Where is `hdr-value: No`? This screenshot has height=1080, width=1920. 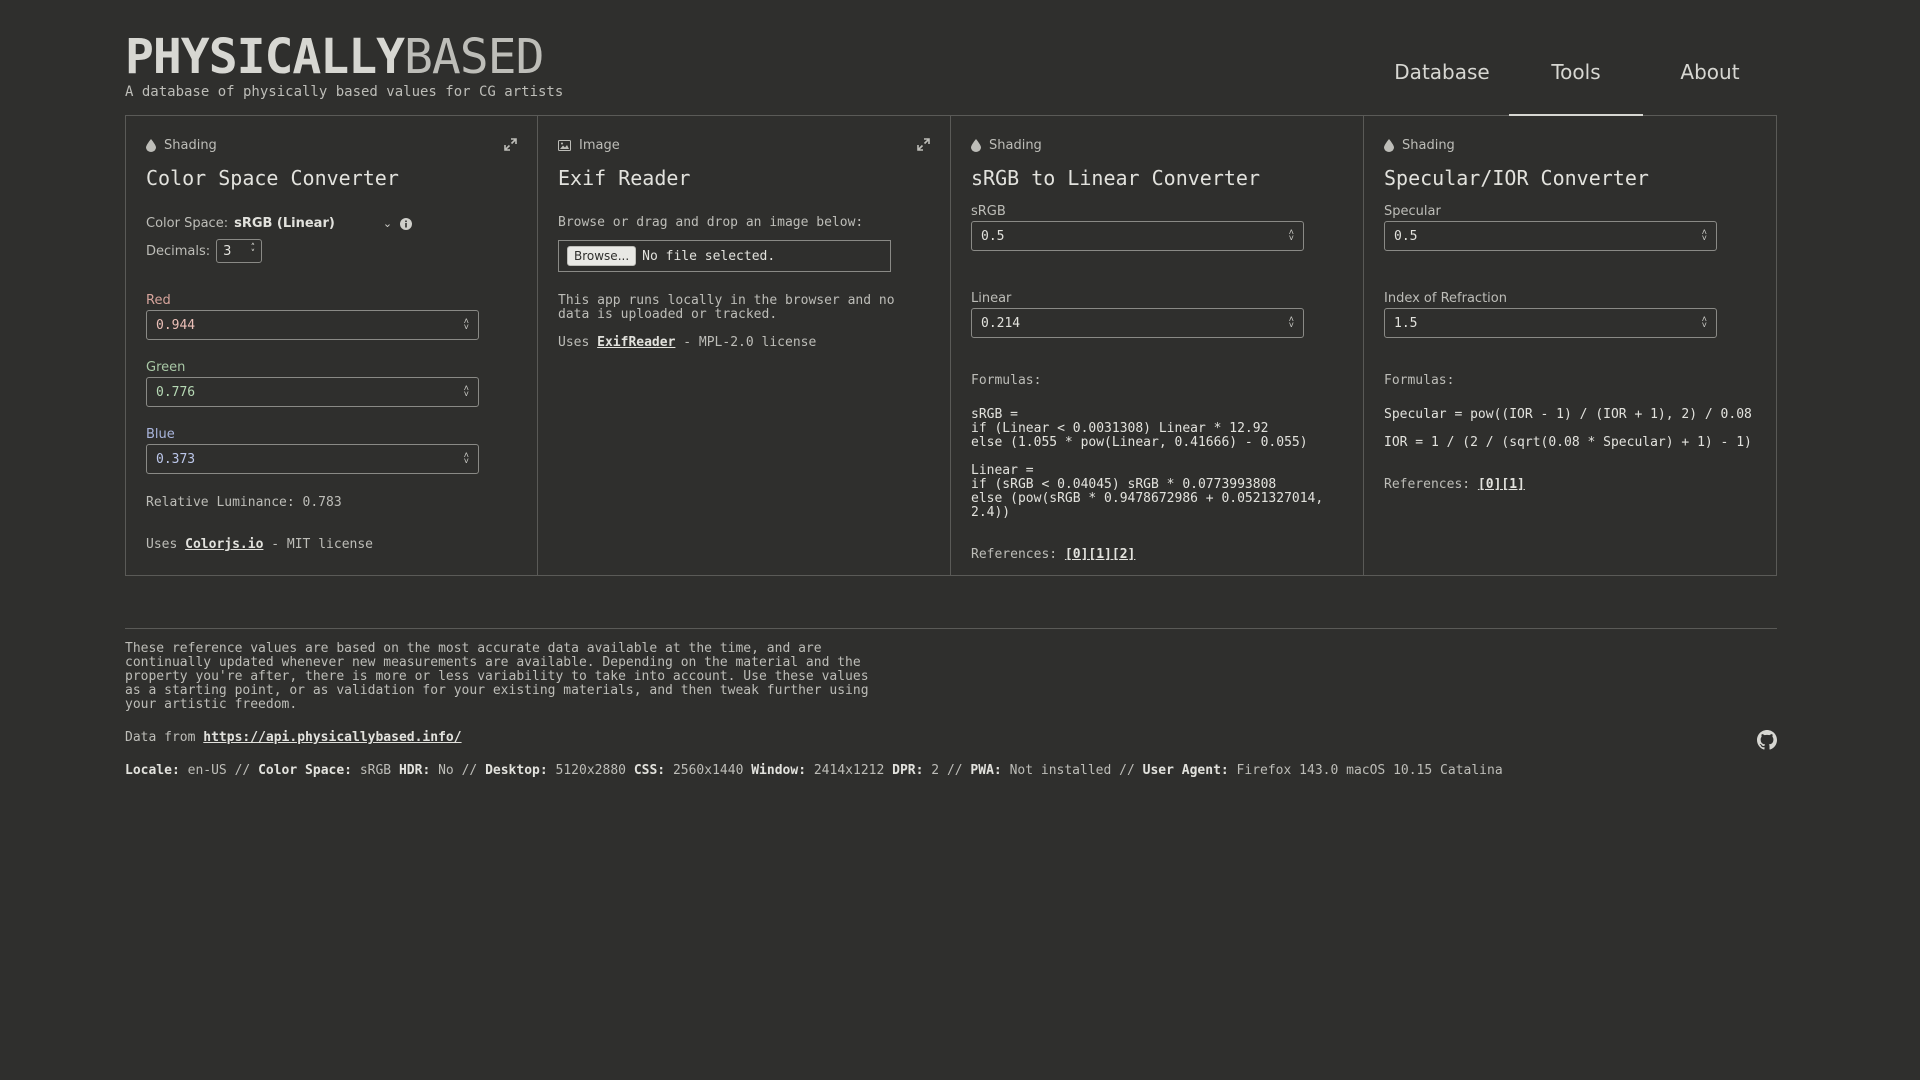 hdr-value: No is located at coordinates (446, 770).